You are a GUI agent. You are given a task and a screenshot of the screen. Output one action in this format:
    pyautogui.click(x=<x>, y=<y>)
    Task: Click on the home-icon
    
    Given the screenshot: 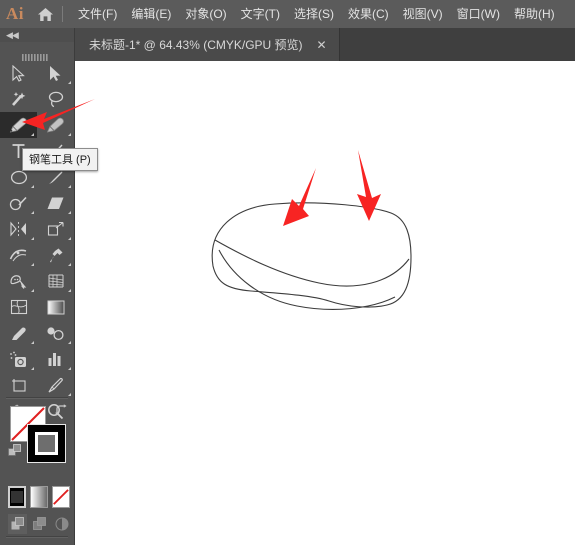 What is the action you would take?
    pyautogui.click(x=45, y=14)
    